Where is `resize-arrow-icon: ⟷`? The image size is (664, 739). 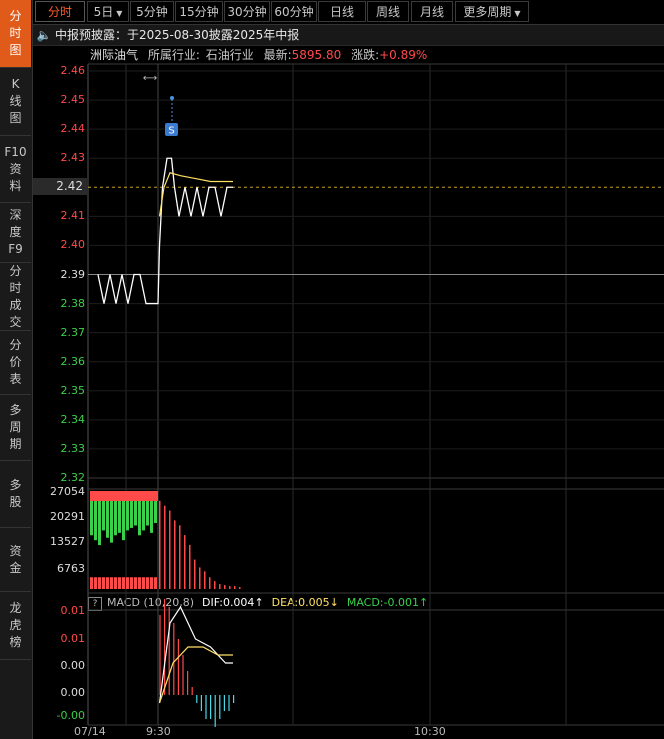 resize-arrow-icon: ⟷ is located at coordinates (150, 78).